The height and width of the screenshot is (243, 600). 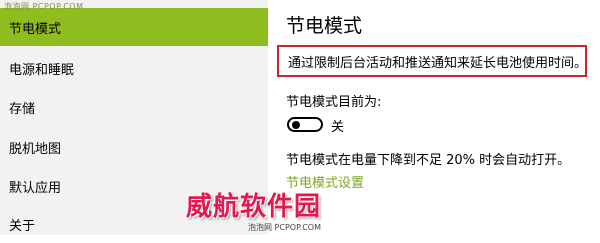 What do you see at coordinates (428, 160) in the screenshot?
I see `auto-enable-text: 节电模式在电量下降到不足 20% 时会自动打开。` at bounding box center [428, 160].